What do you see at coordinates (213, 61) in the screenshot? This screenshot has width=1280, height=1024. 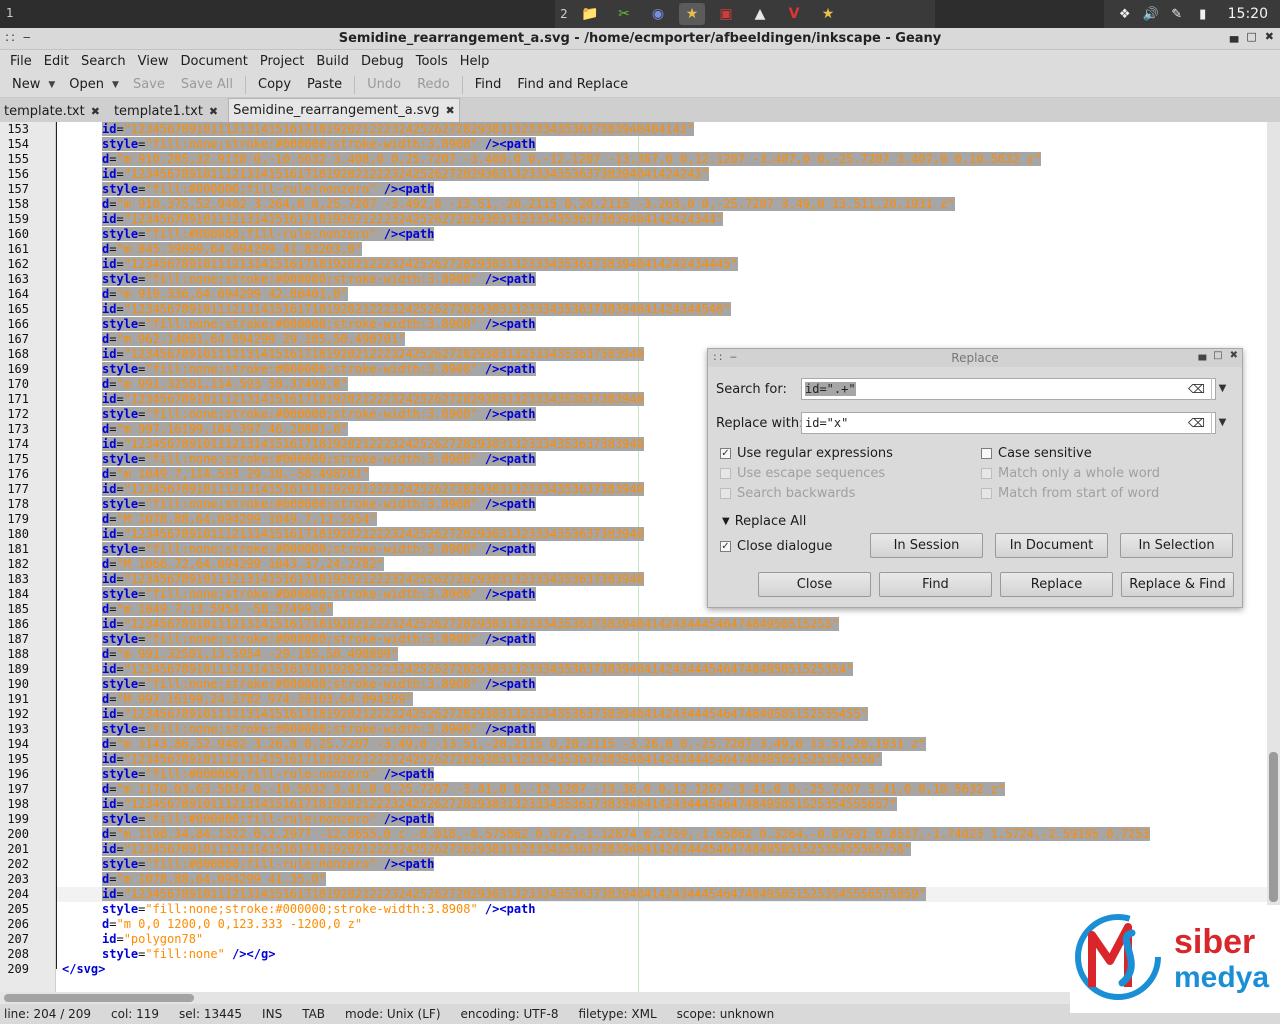 I see `menu-document: Document` at bounding box center [213, 61].